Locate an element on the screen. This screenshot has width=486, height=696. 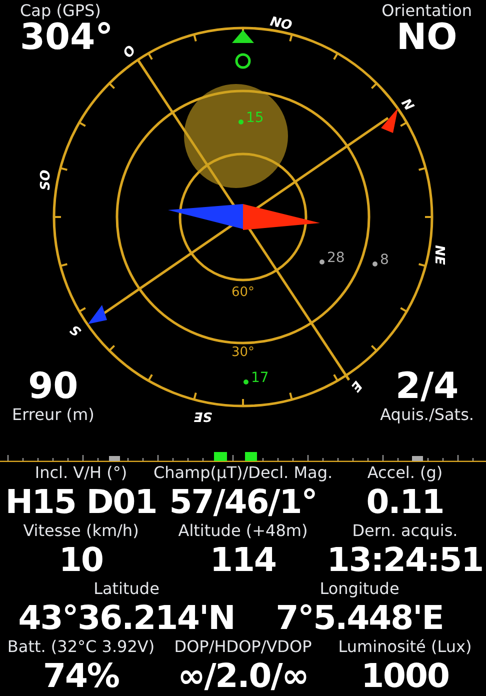
reading-label: Champ(µT)/Decl. Mag. is located at coordinates (243, 473).